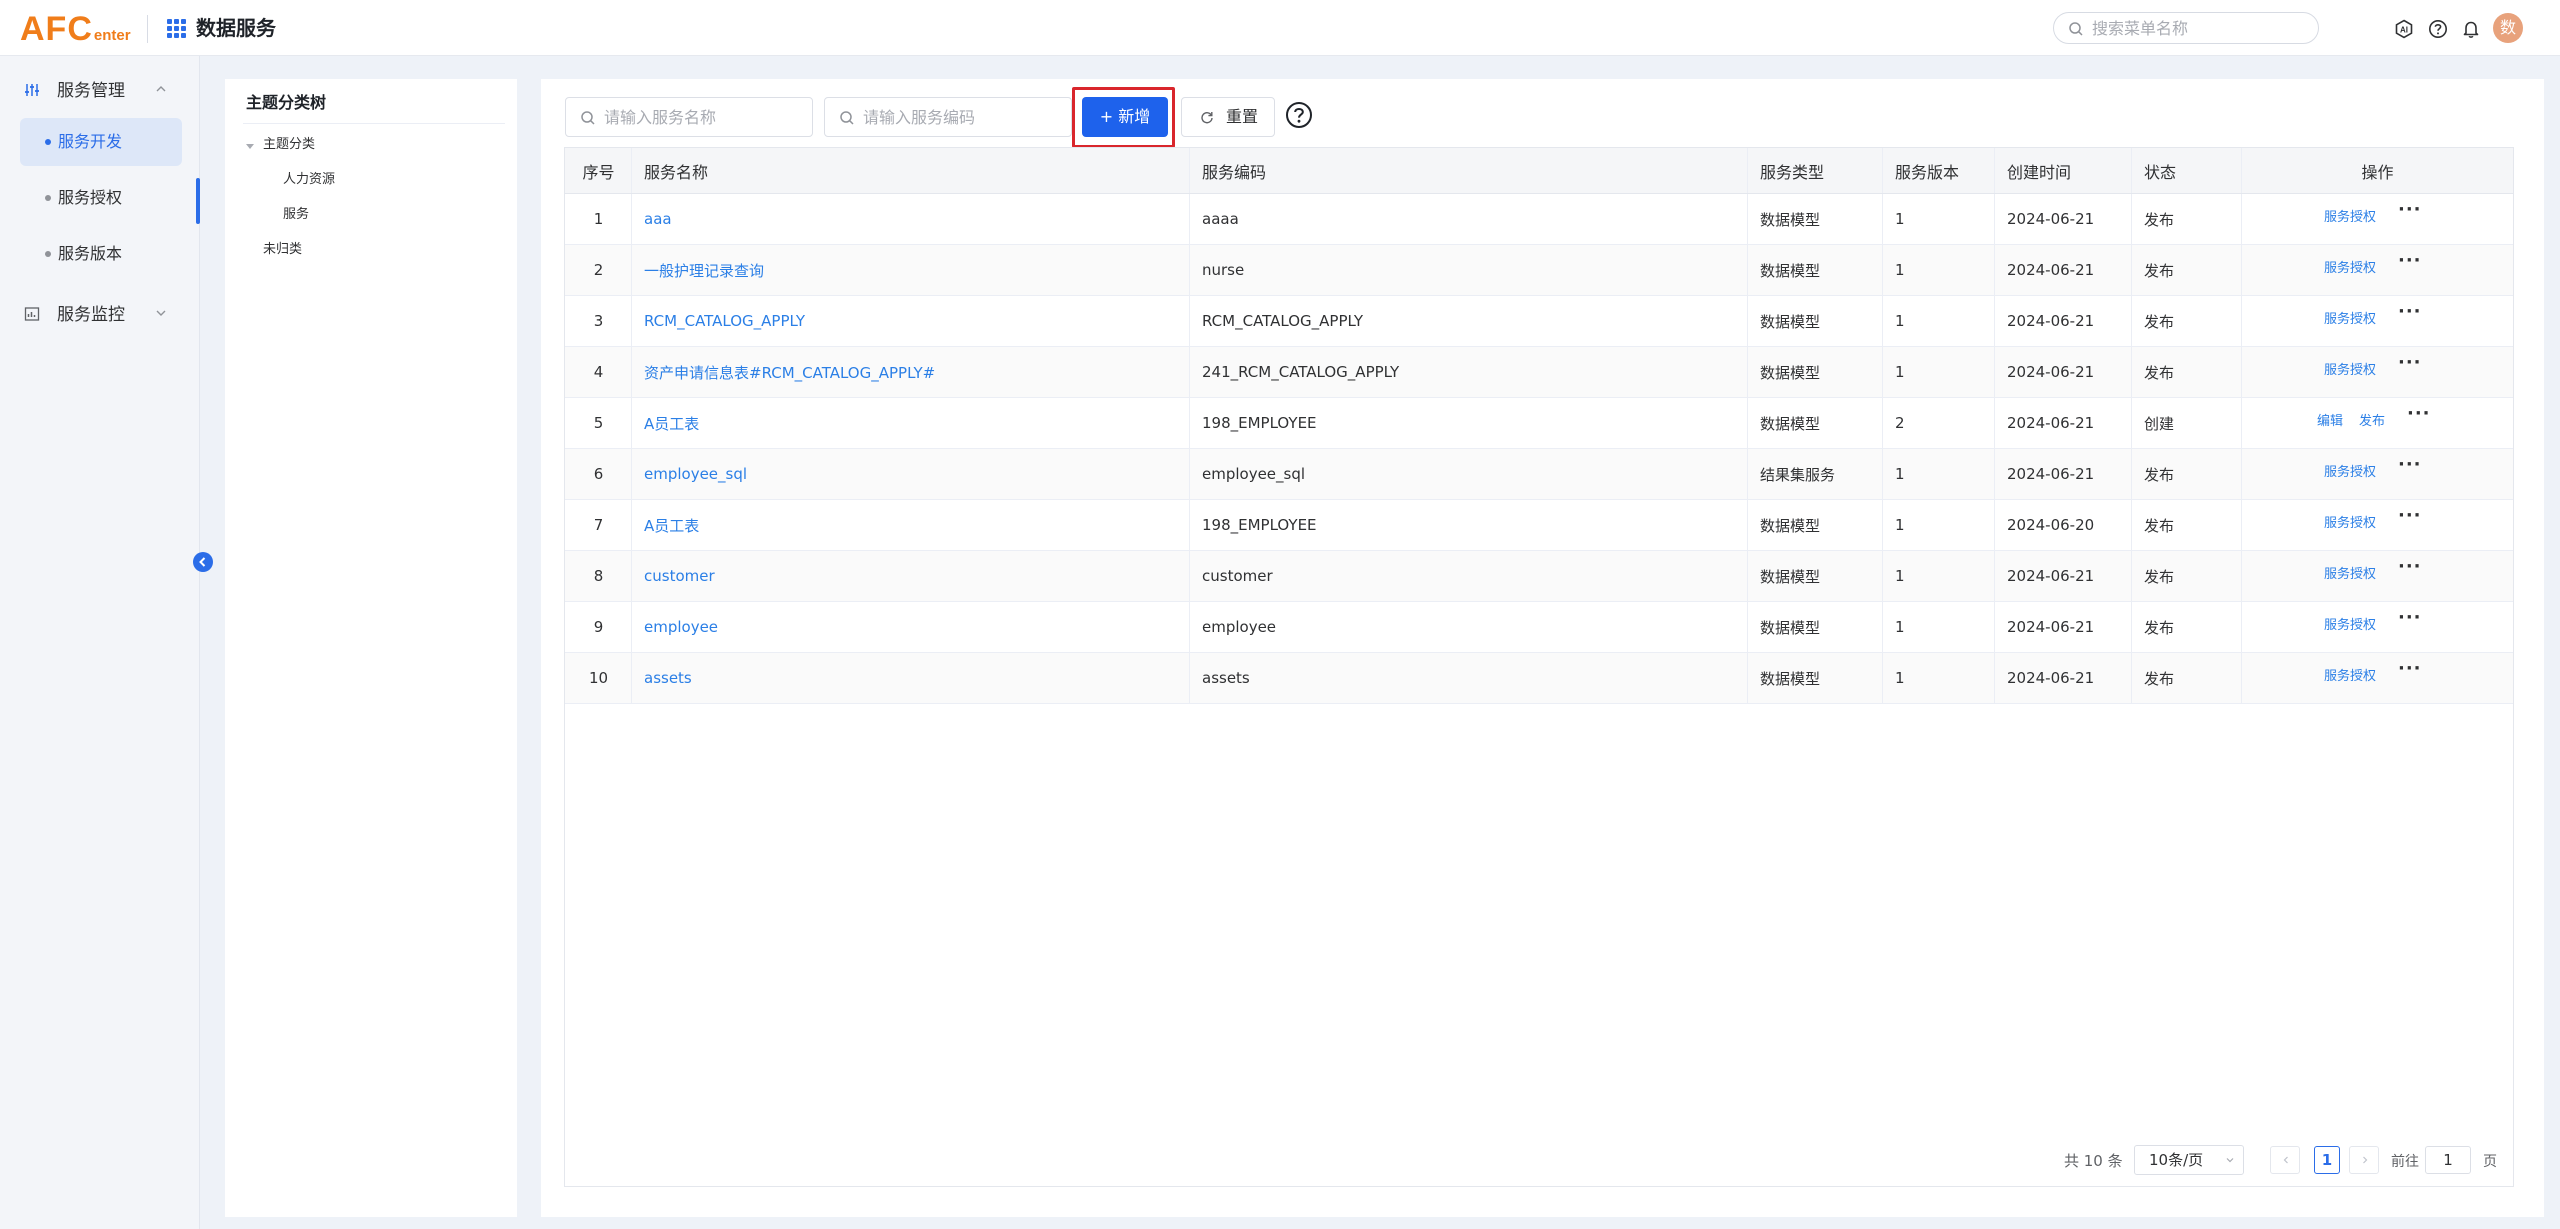 Image resolution: width=2560 pixels, height=1229 pixels. Describe the element at coordinates (112, 35) in the screenshot. I see `logo-sub-text: enter` at that location.